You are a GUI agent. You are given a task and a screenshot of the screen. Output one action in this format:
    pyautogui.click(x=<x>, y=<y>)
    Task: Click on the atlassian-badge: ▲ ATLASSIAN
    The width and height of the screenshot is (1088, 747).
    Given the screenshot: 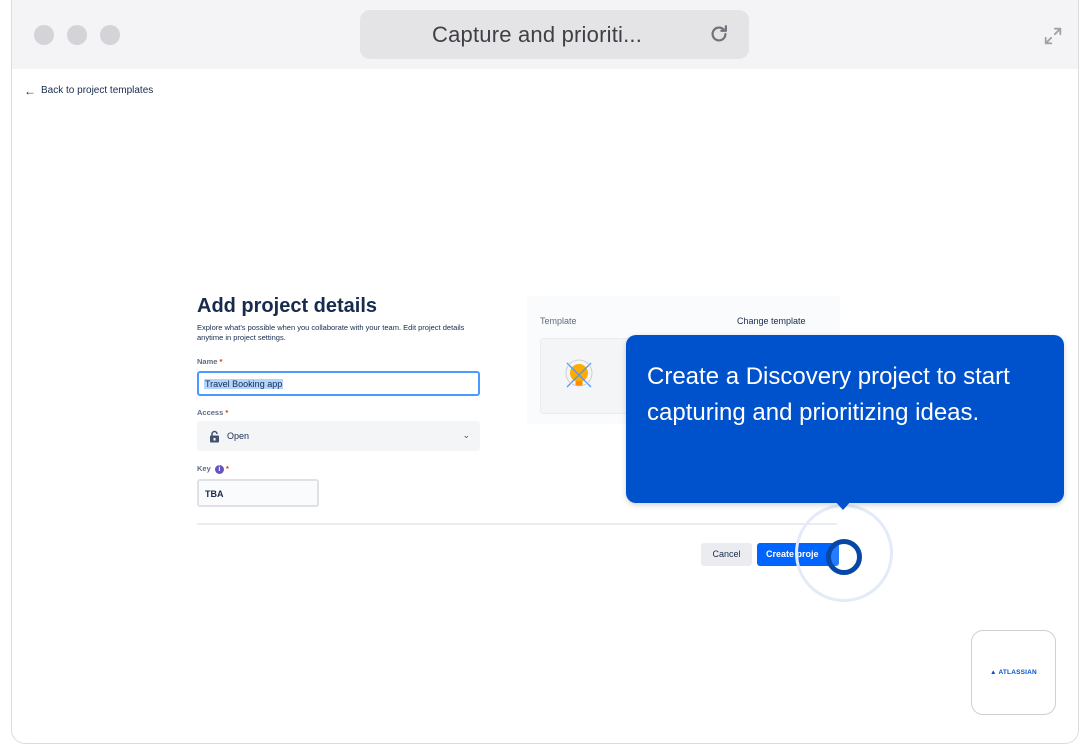 What is the action you would take?
    pyautogui.click(x=1013, y=672)
    